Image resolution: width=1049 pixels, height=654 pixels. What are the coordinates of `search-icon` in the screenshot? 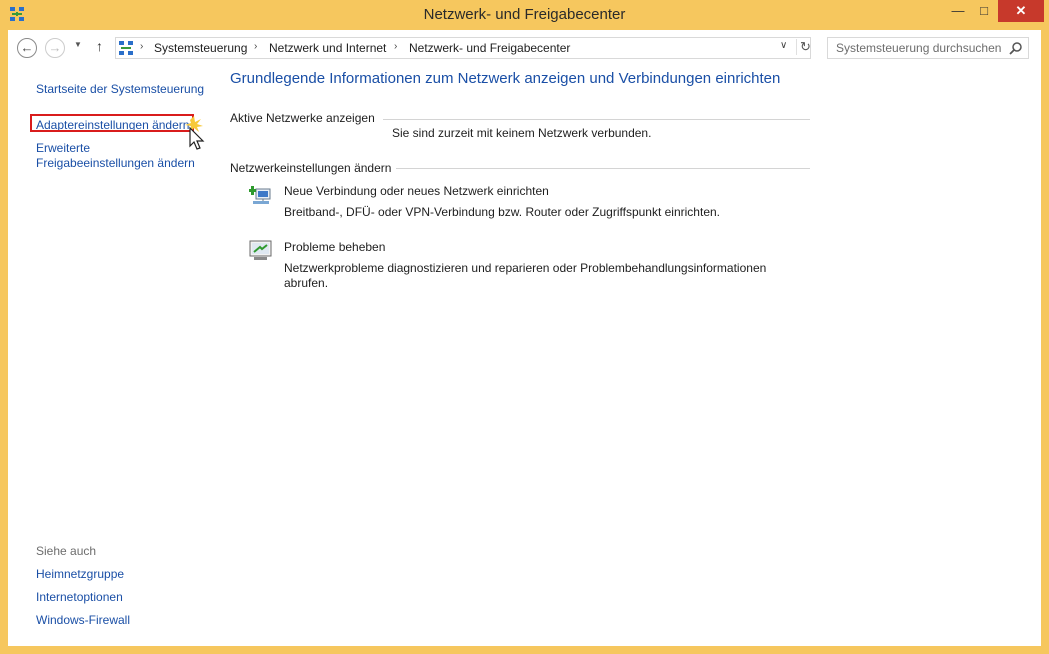 It's located at (1016, 48).